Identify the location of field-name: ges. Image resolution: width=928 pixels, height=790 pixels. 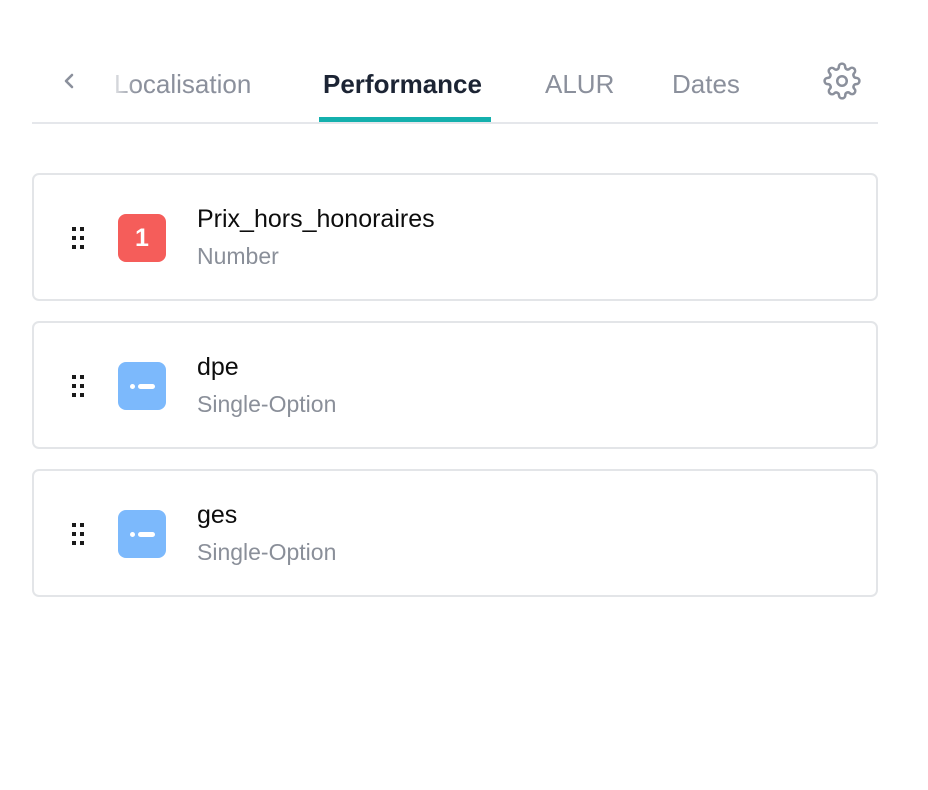
(217, 515).